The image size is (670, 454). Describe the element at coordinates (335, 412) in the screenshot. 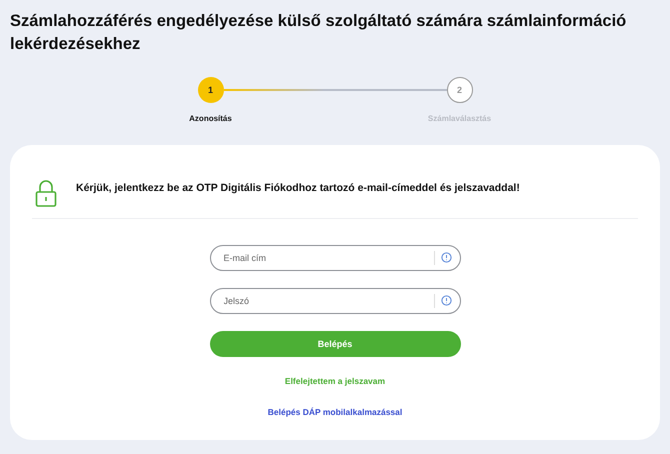

I see `text-link: Belépés DÁP mobilalkalmazással` at that location.